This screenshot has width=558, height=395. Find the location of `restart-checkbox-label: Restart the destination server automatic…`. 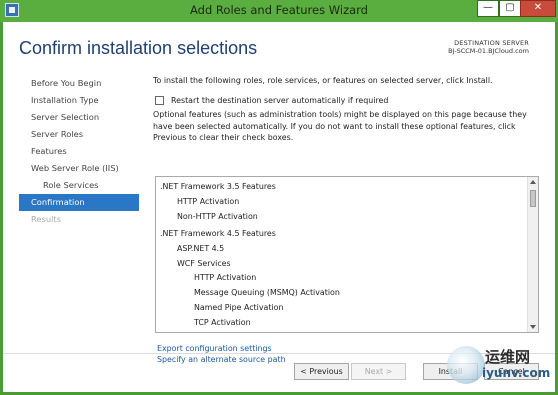

restart-checkbox-label: Restart the destination server automatic… is located at coordinates (279, 100).